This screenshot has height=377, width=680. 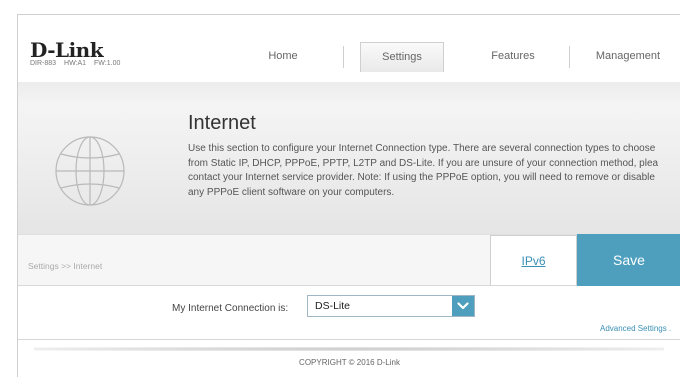 What do you see at coordinates (635, 328) in the screenshot?
I see `advanced-settings-link: Advanced Settings .` at bounding box center [635, 328].